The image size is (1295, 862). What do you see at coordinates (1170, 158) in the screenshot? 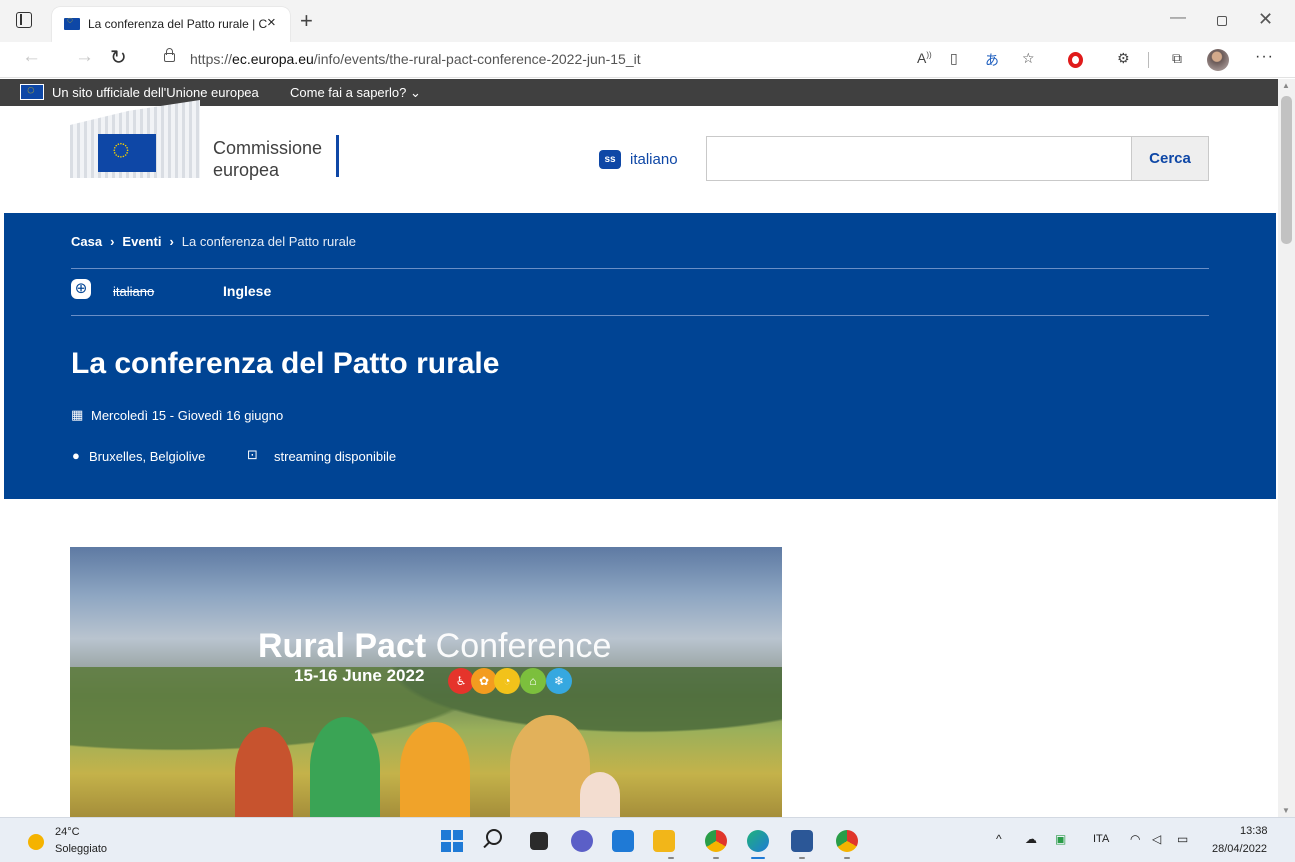
I see `search-button: Cerca` at bounding box center [1170, 158].